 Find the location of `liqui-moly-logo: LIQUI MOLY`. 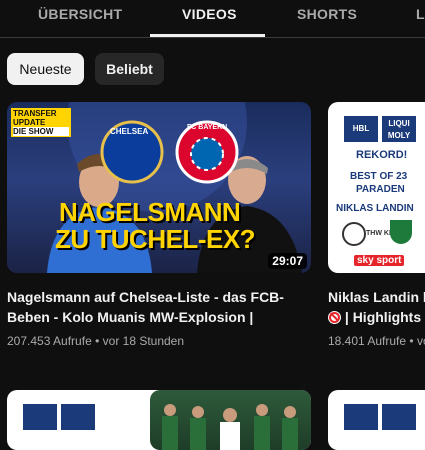

liqui-moly-logo: LIQUI MOLY is located at coordinates (399, 129).